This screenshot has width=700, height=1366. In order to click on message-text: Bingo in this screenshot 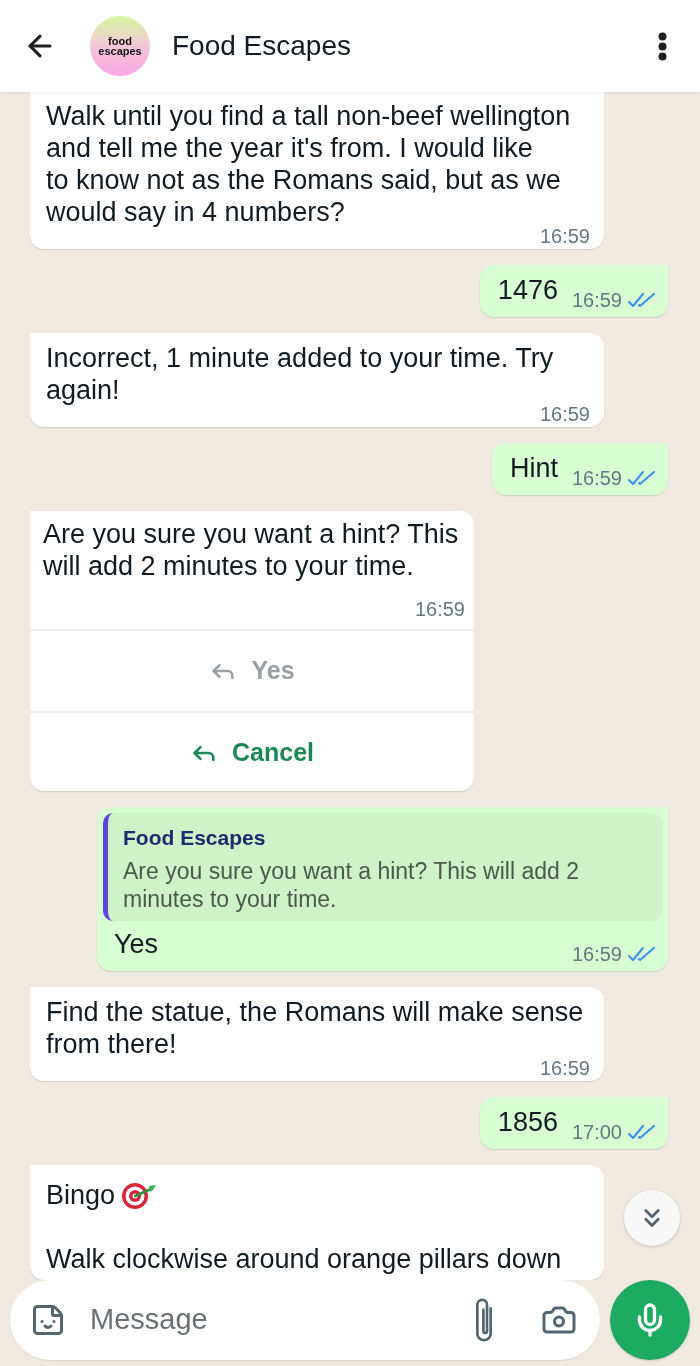, I will do `click(81, 1195)`.